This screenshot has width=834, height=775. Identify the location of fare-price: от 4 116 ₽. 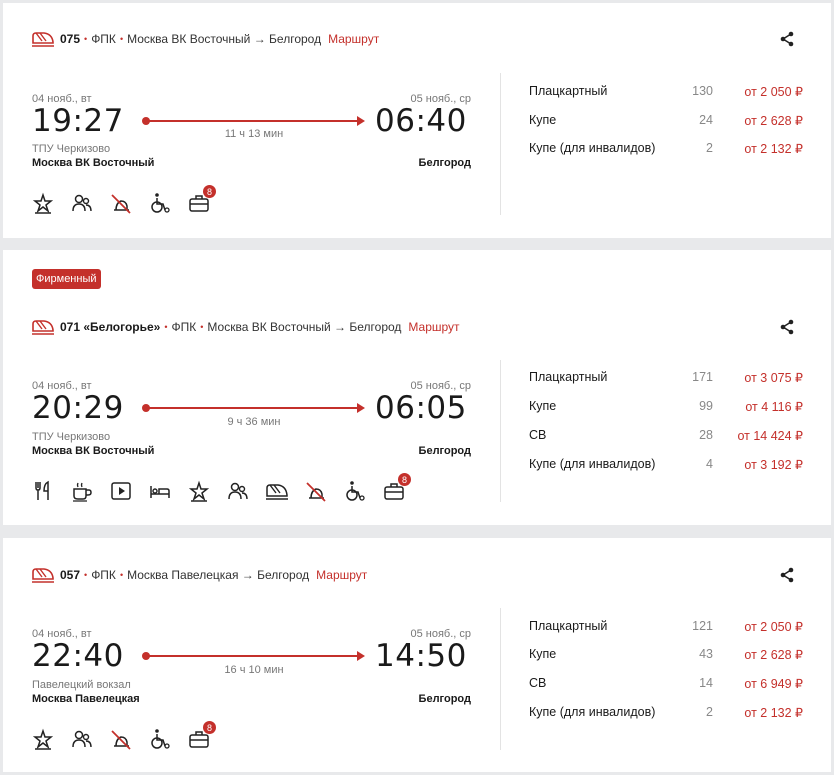
(774, 406).